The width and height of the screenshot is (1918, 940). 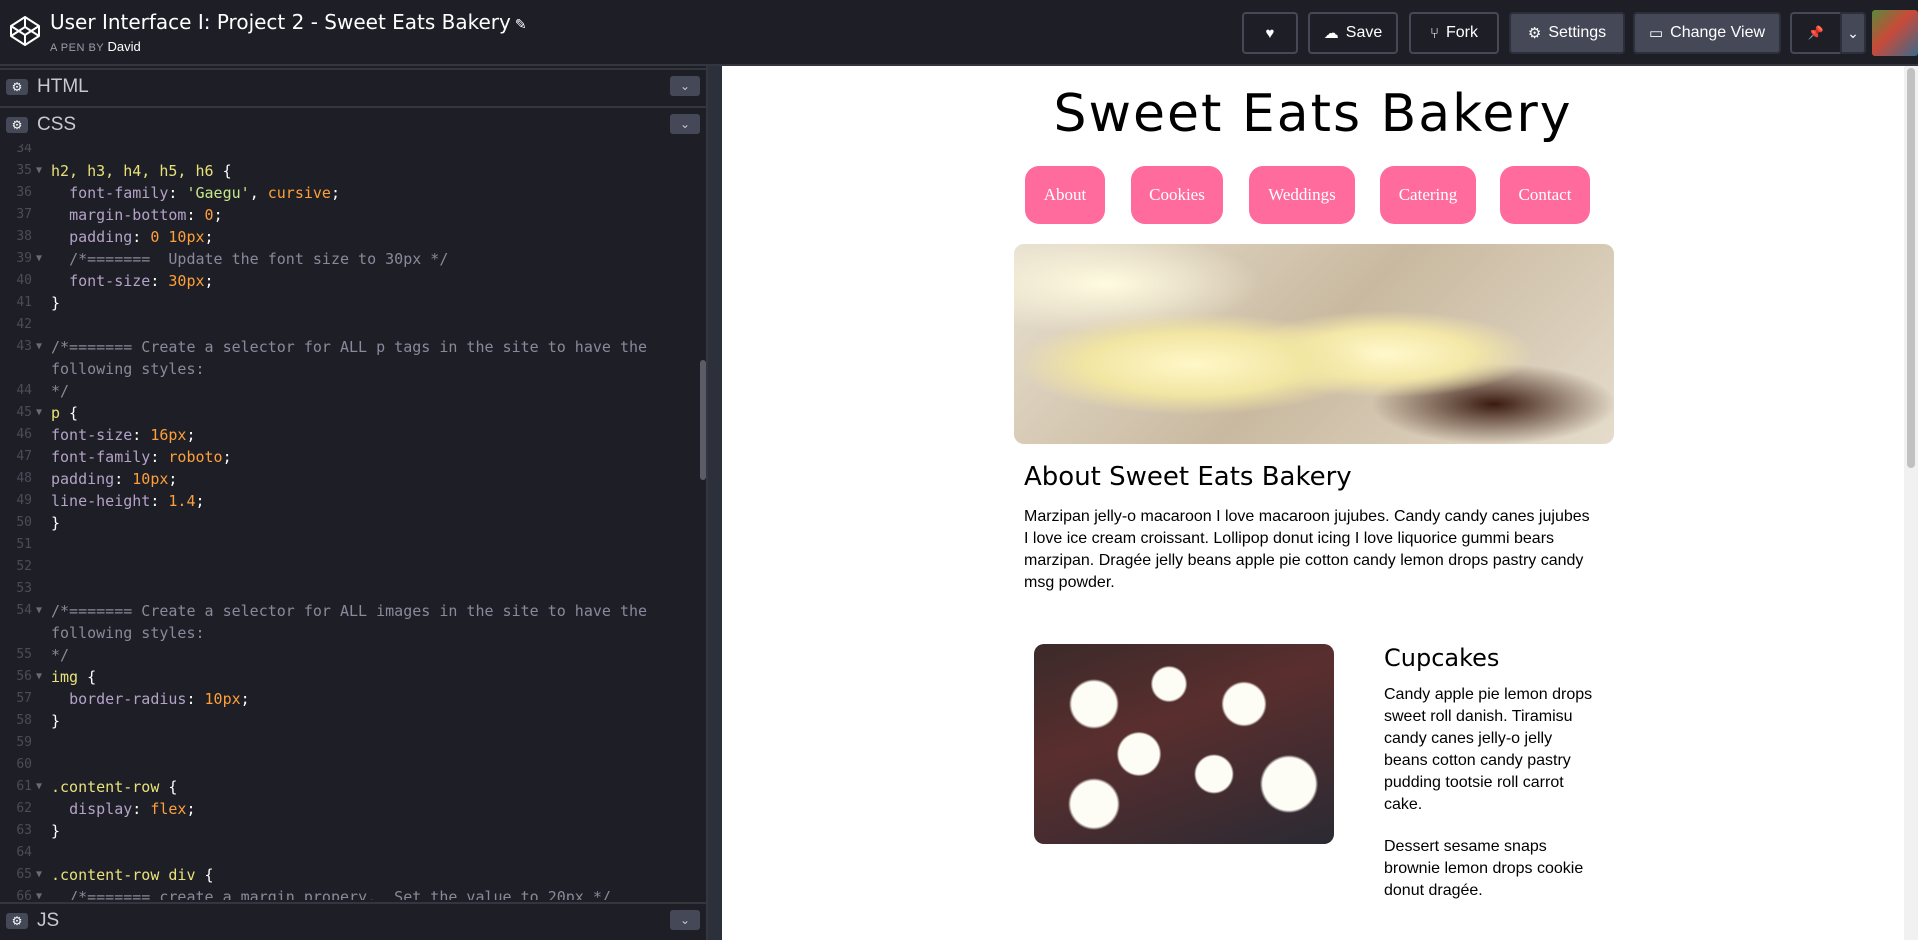 I want to click on line-number: 37, so click(x=24, y=214).